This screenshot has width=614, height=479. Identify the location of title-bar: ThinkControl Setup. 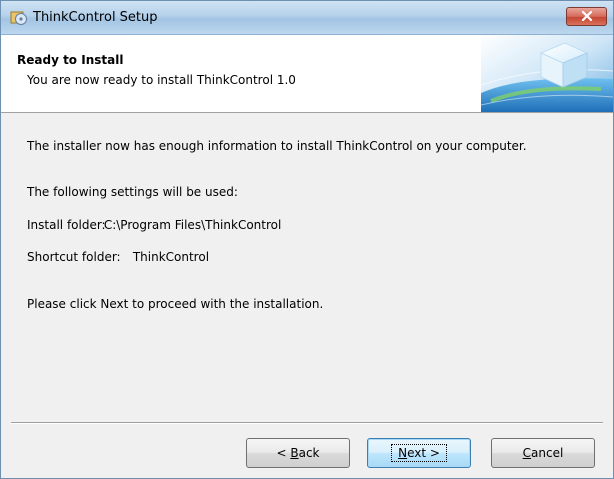
(307, 18).